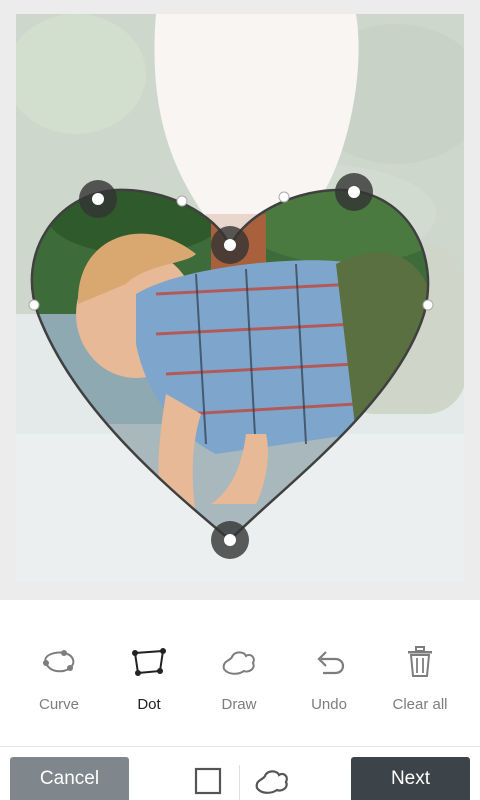 This screenshot has height=800, width=480. Describe the element at coordinates (208, 780) in the screenshot. I see `square-shape-icon` at that location.